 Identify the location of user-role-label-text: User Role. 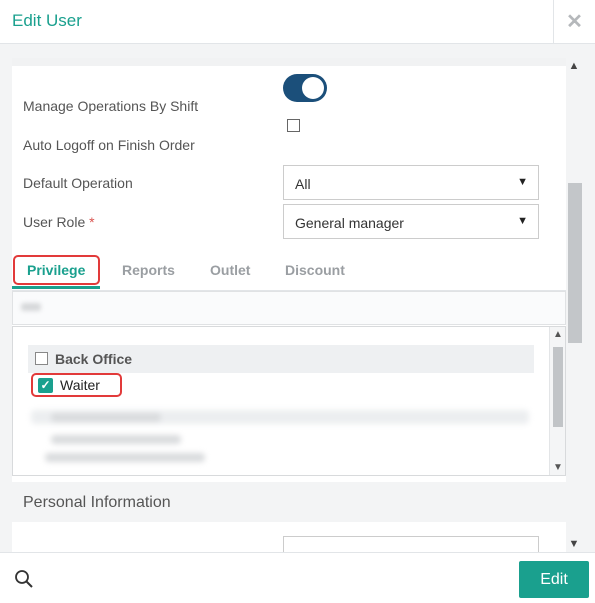
(54, 222).